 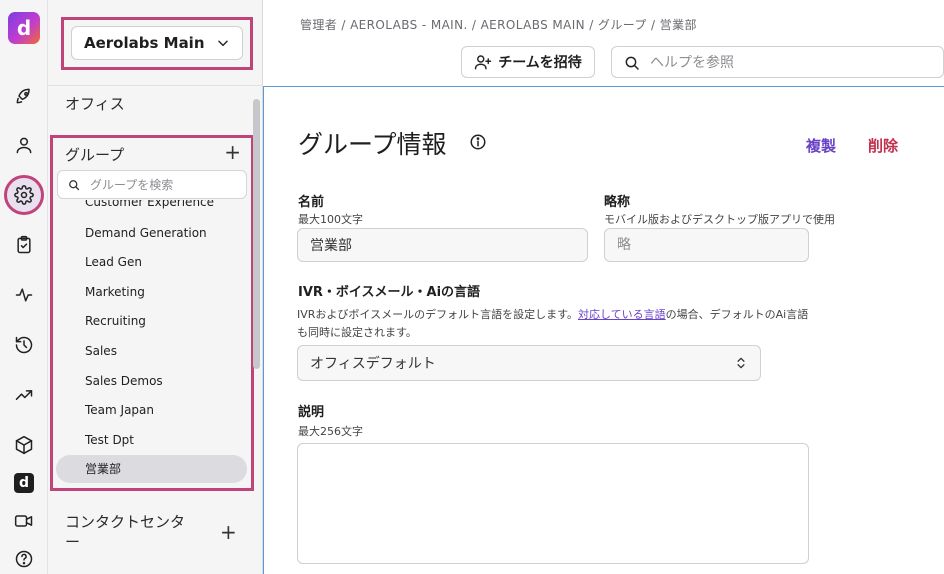 What do you see at coordinates (228, 532) in the screenshot?
I see `add-contact-center-button: +` at bounding box center [228, 532].